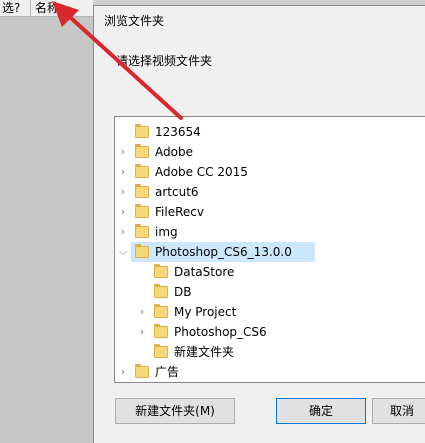  What do you see at coordinates (220, 332) in the screenshot?
I see `tree-item-label: Photoshop_CS6` at bounding box center [220, 332].